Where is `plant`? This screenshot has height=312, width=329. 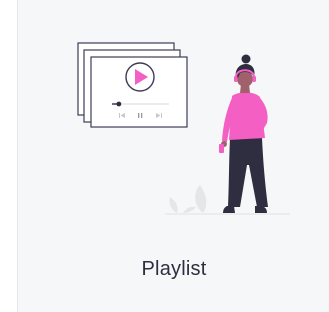
plant is located at coordinates (188, 199).